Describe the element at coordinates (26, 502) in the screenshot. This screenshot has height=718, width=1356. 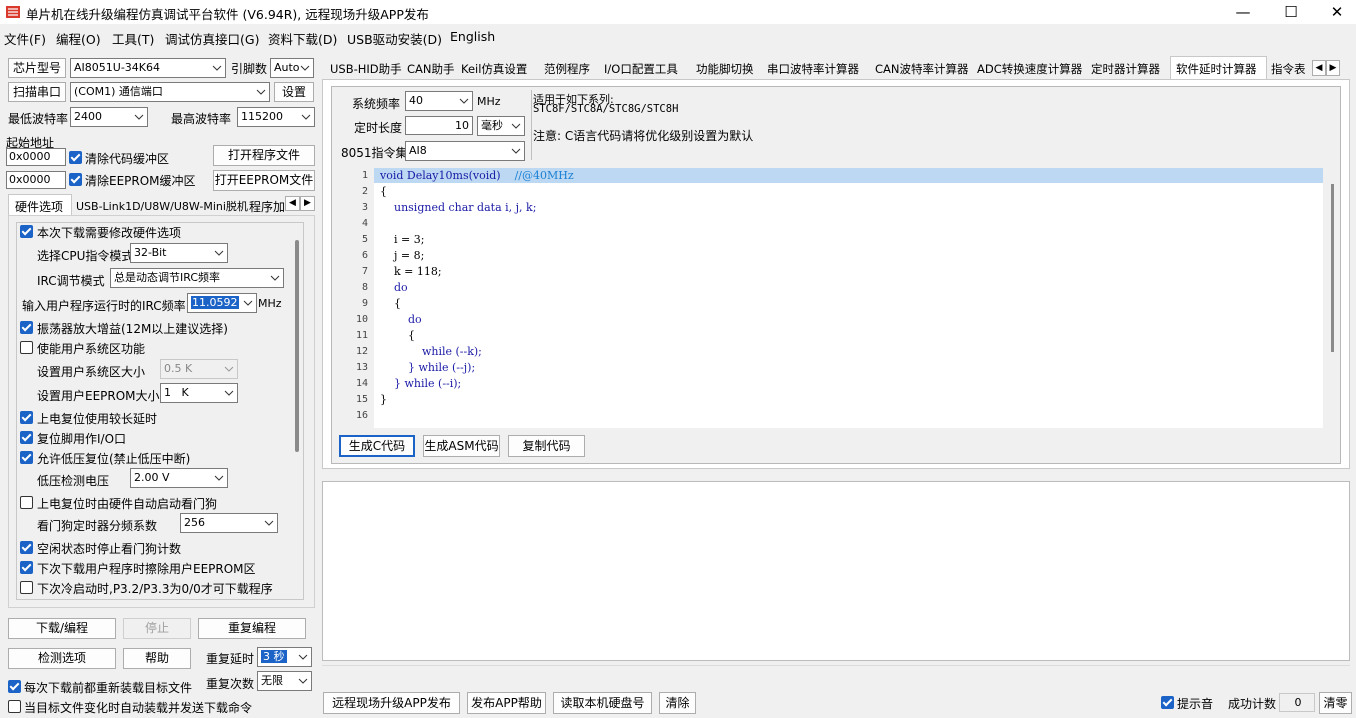
I see `hw-watchdog-checkbox` at that location.